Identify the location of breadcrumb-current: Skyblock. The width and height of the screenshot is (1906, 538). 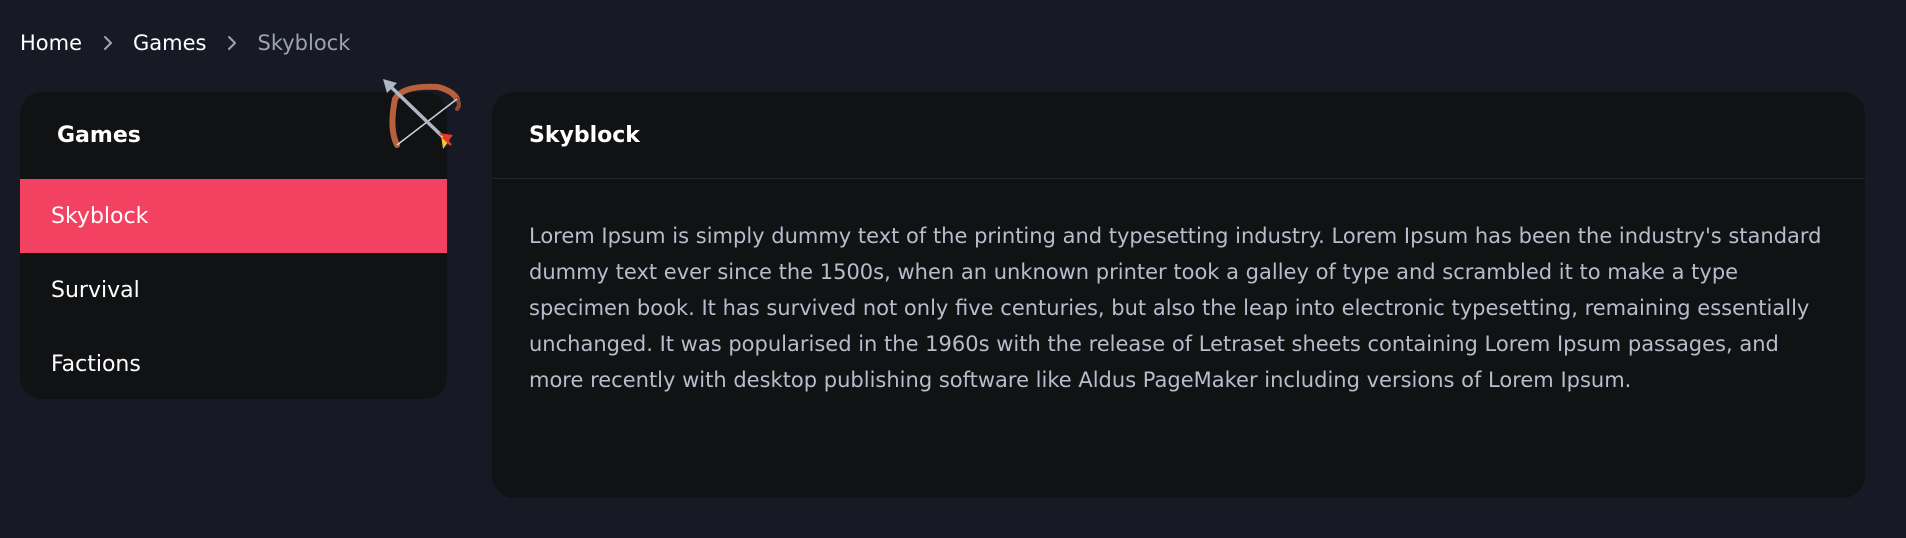
(304, 43).